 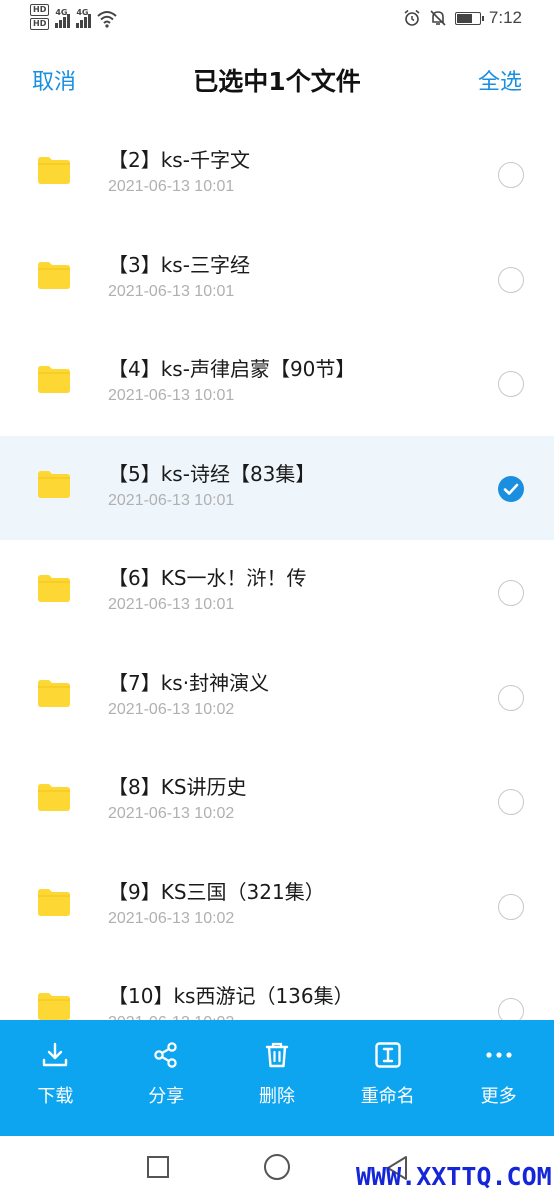 I want to click on status-left: HD HD 4G 4G, so click(x=74, y=17).